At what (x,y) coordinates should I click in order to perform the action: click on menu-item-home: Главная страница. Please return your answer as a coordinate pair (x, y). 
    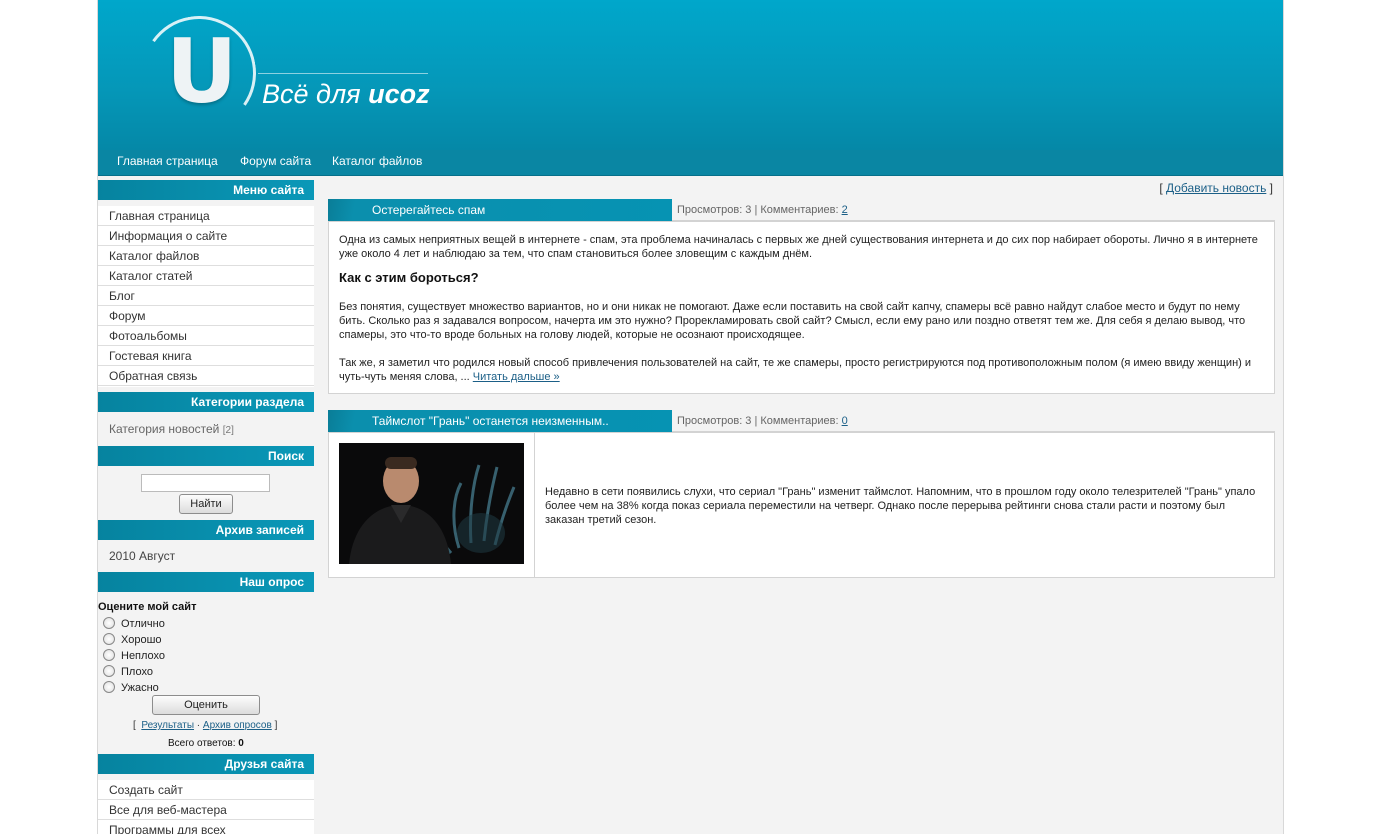
    Looking at the image, I should click on (206, 216).